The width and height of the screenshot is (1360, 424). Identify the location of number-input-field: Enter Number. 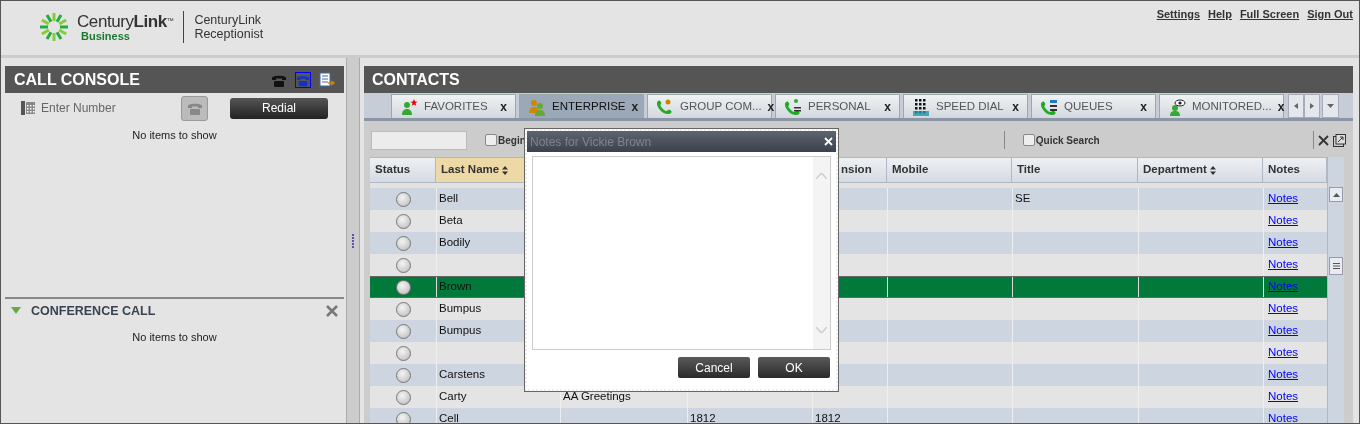
(106, 108).